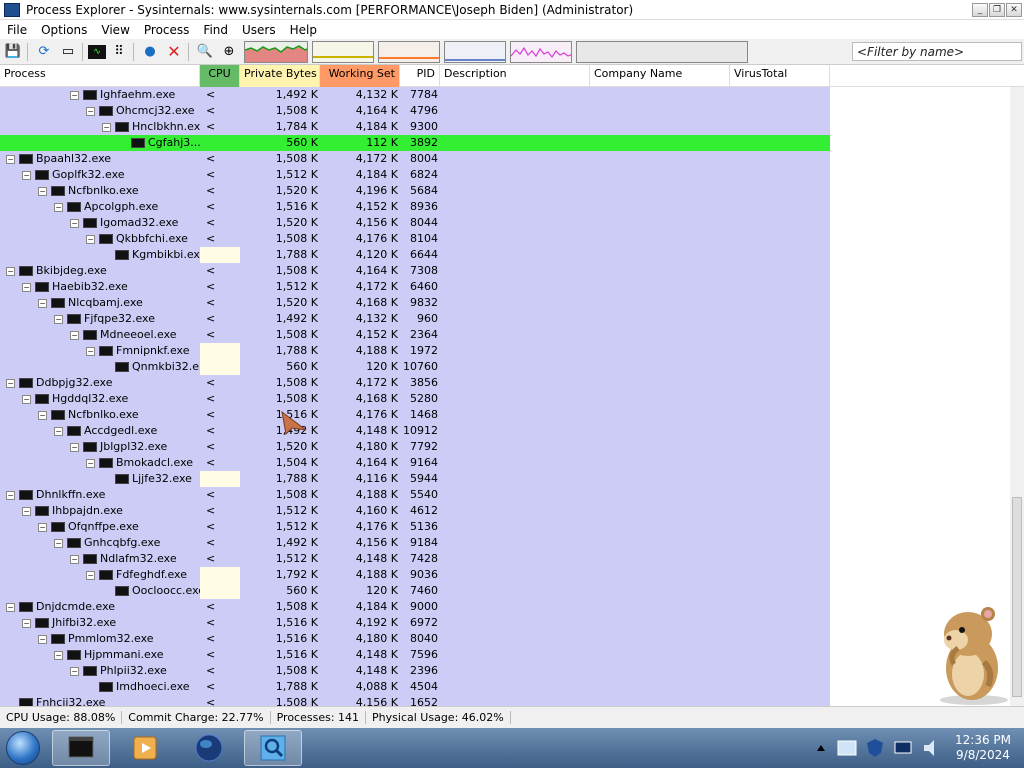 The height and width of the screenshot is (768, 1024). I want to click on col-cpu: CPU, so click(220, 76).